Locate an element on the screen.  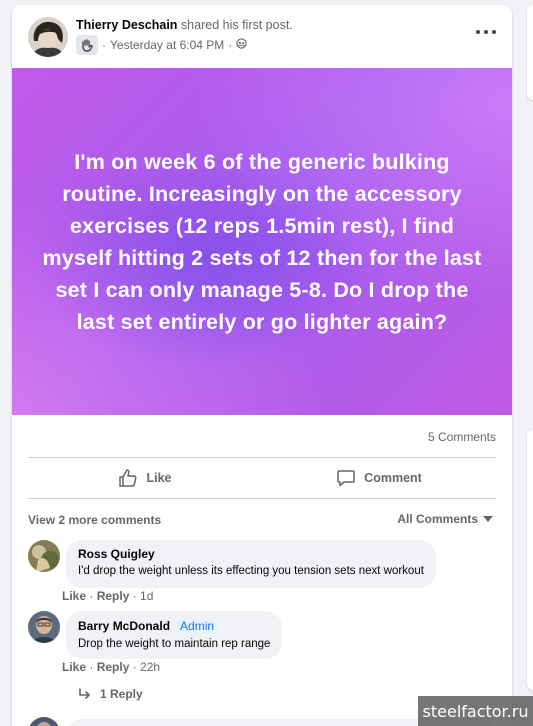
admin-badge: Admin is located at coordinates (197, 626).